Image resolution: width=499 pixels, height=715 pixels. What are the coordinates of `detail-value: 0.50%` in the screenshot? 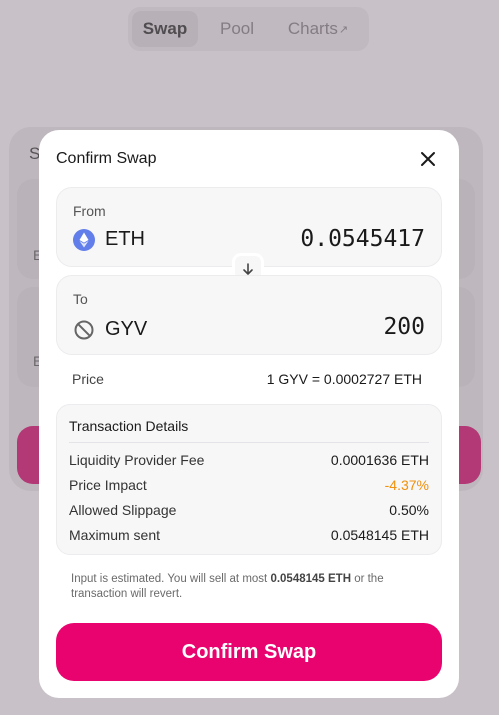 It's located at (409, 510).